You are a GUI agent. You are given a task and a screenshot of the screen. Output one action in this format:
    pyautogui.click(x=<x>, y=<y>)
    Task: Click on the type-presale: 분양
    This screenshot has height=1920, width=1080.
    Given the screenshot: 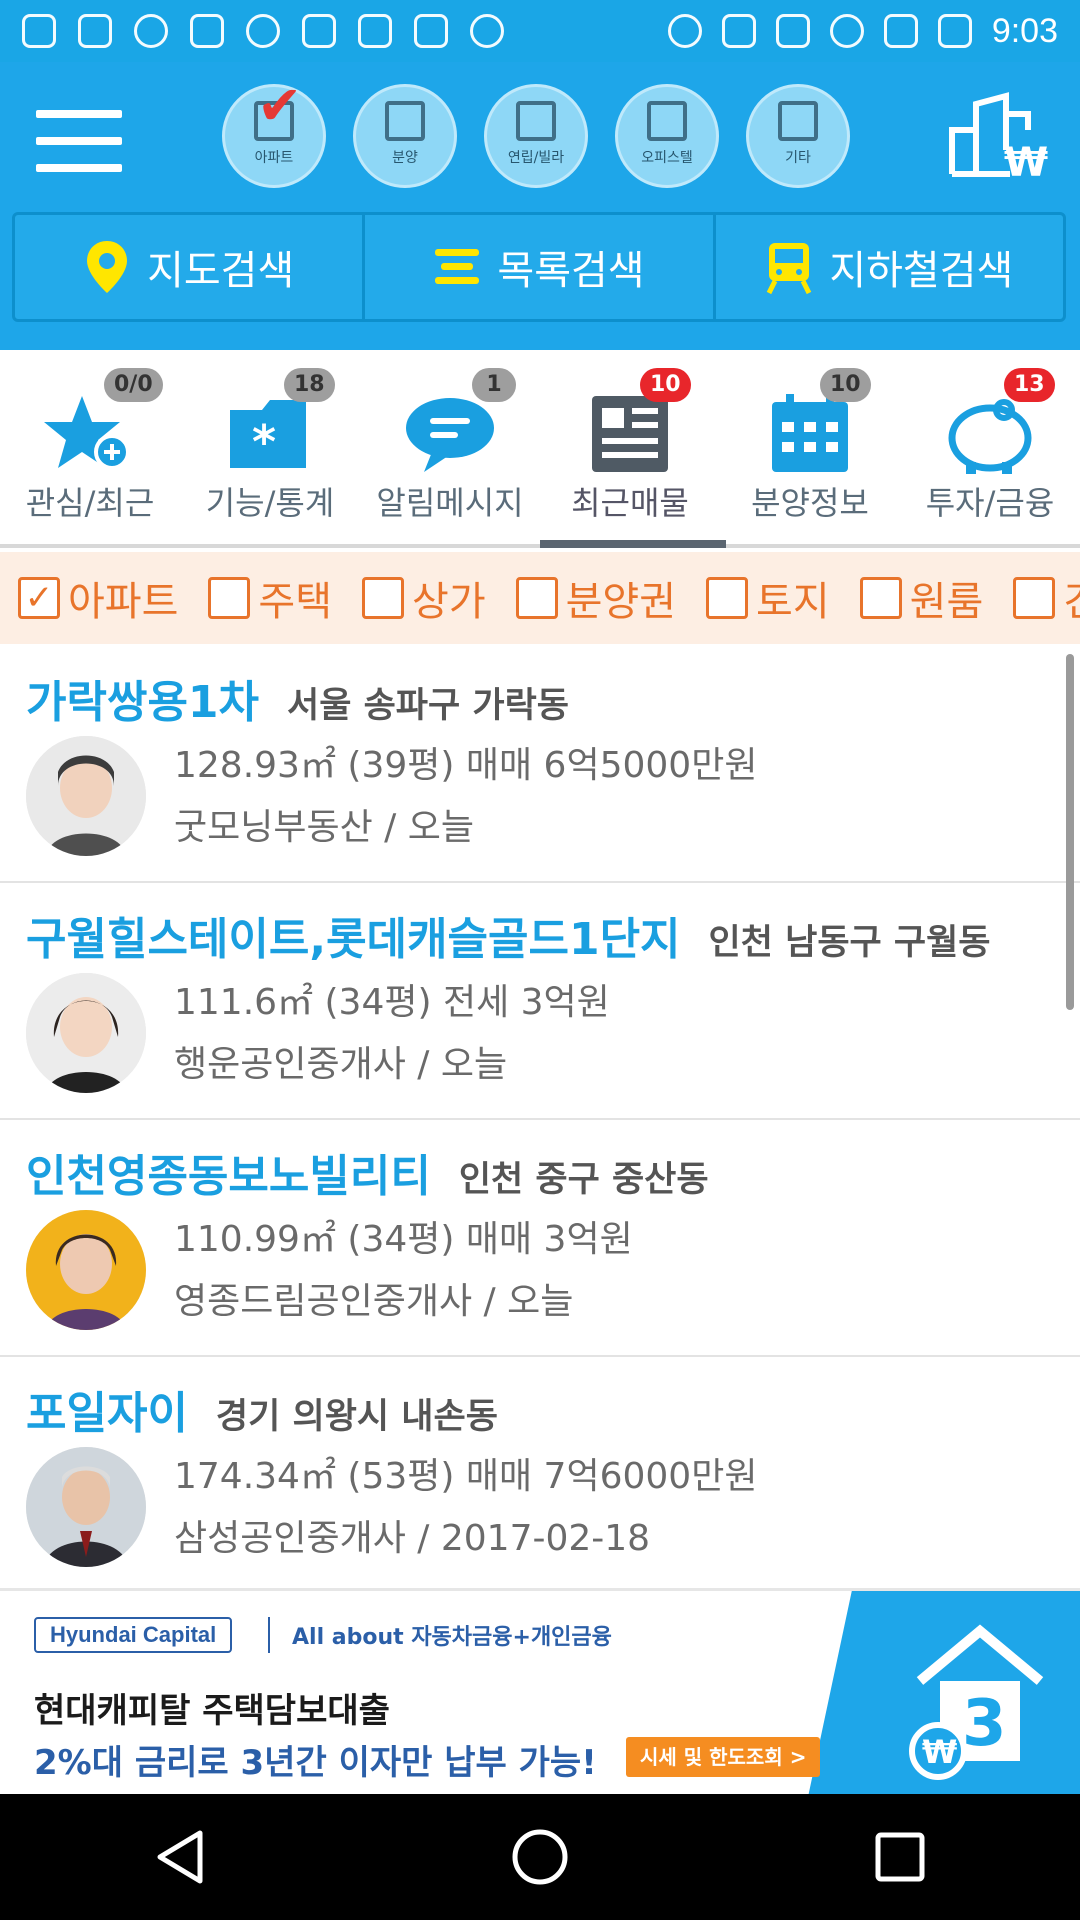 What is the action you would take?
    pyautogui.click(x=405, y=136)
    